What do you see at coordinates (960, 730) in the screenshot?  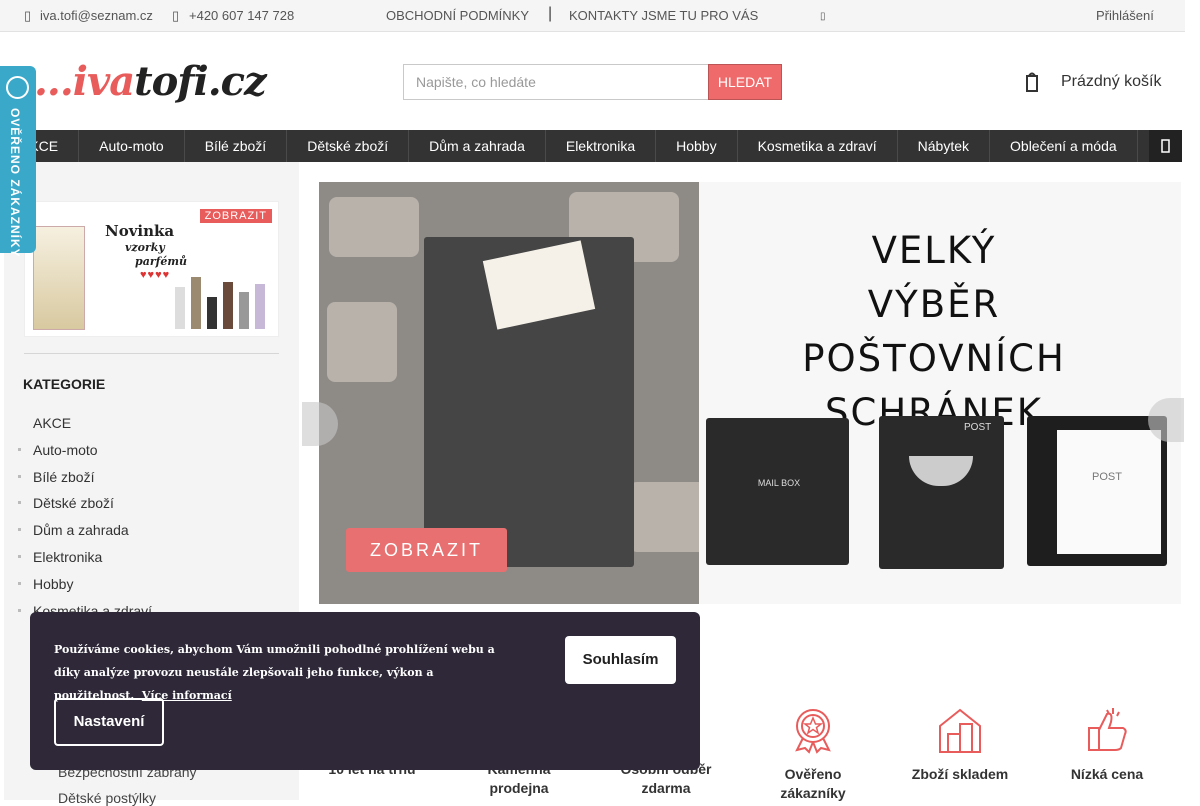 I see `warehouse-icon` at bounding box center [960, 730].